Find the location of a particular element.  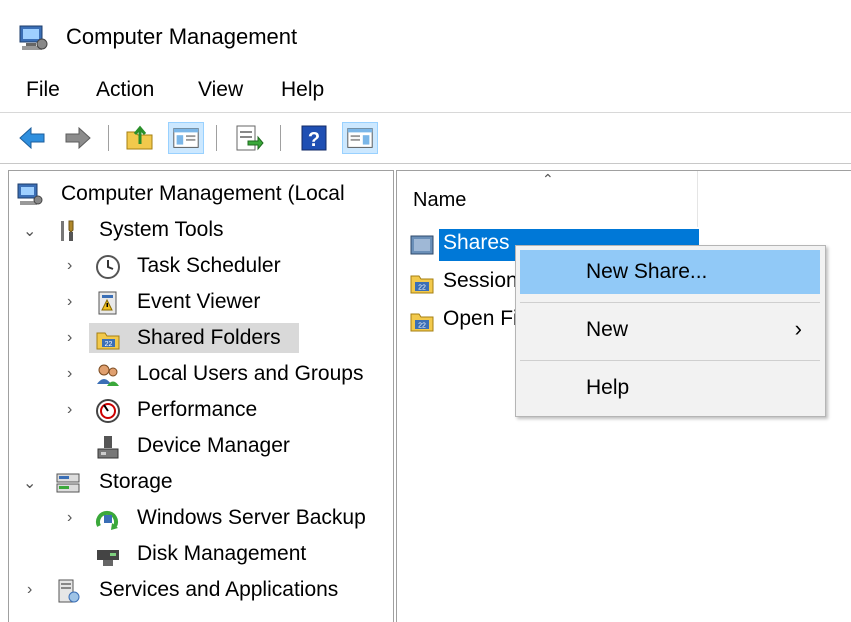

disk-icon is located at coordinates (108, 558).